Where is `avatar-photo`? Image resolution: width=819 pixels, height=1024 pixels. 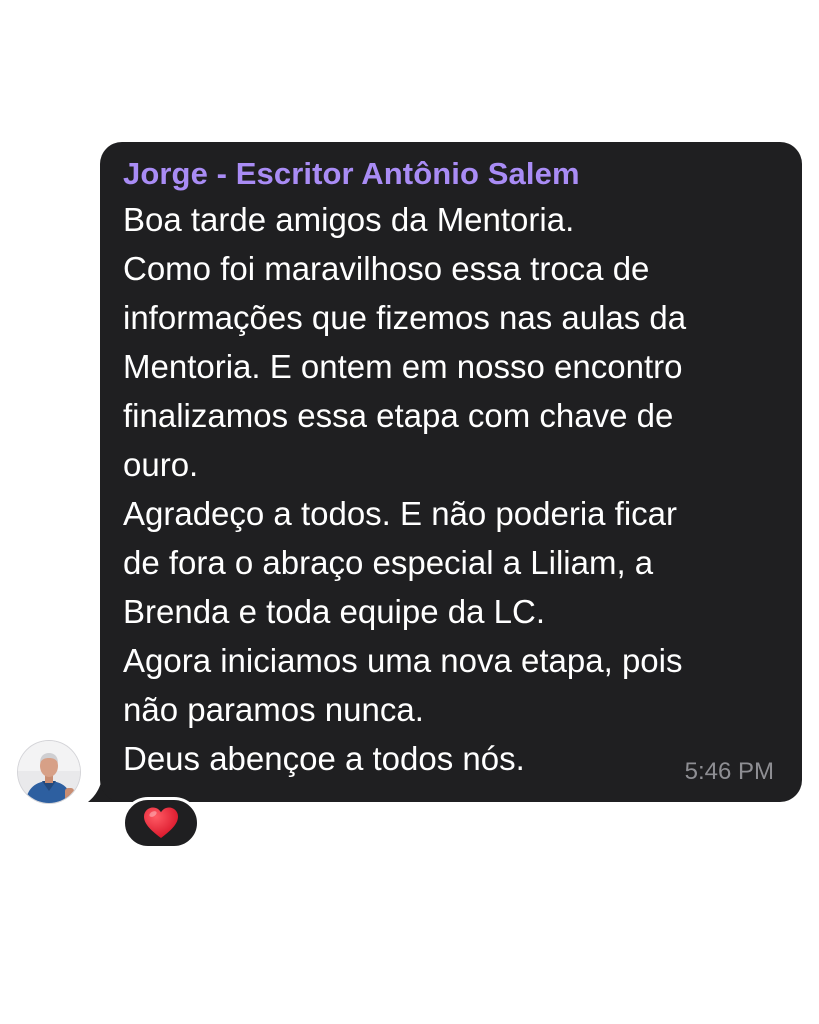
avatar-photo is located at coordinates (49, 772).